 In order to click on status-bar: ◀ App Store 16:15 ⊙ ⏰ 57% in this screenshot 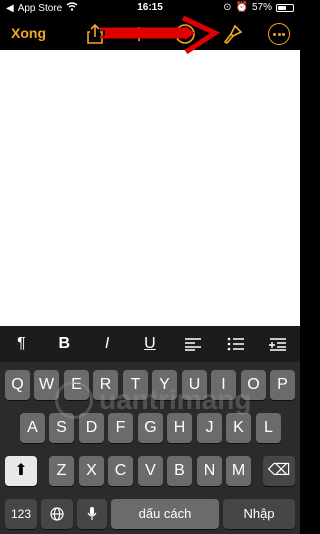, I will do `click(150, 8)`.